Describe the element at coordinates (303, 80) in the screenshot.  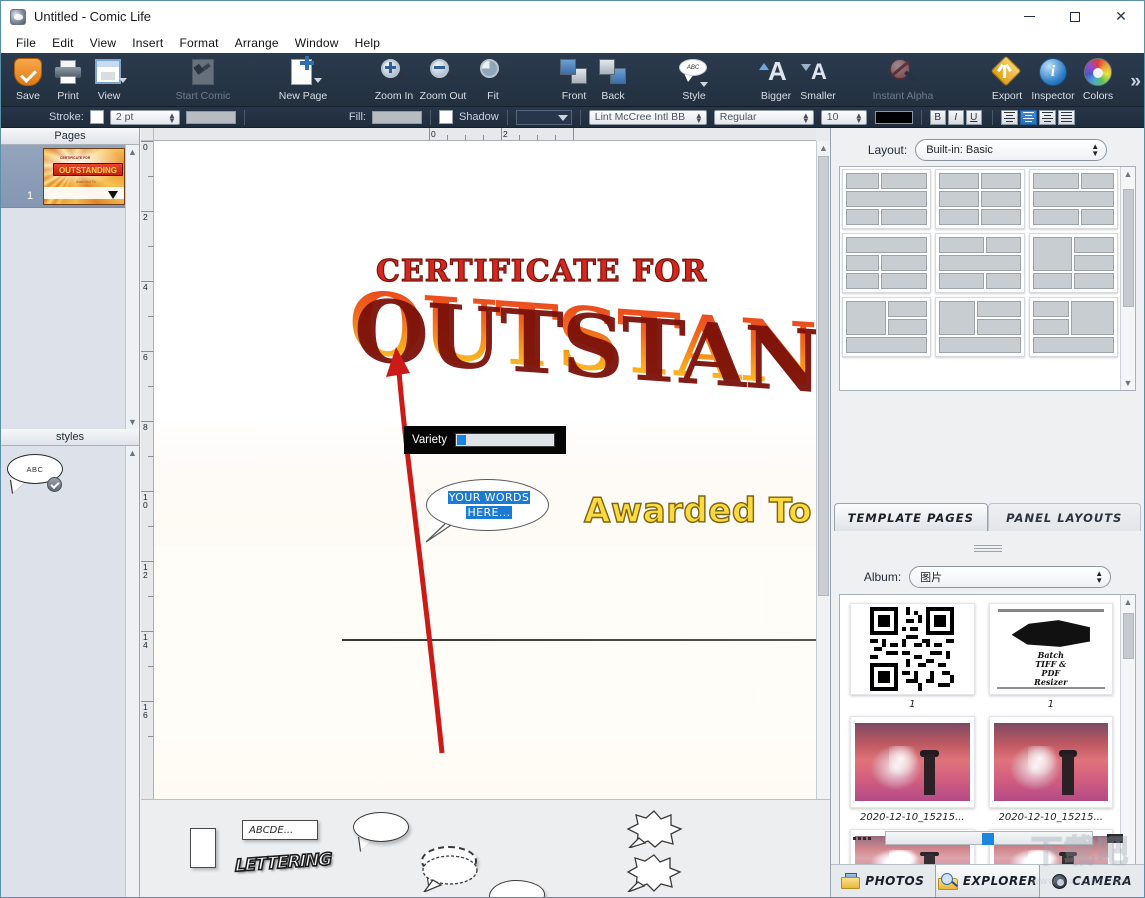
I see `toolbar-new-page: New Page` at that location.